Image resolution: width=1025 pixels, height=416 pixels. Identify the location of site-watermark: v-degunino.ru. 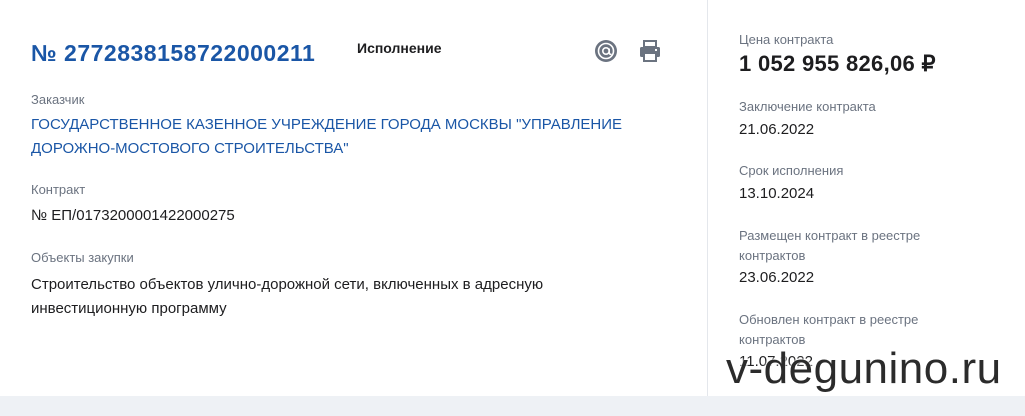
(864, 368).